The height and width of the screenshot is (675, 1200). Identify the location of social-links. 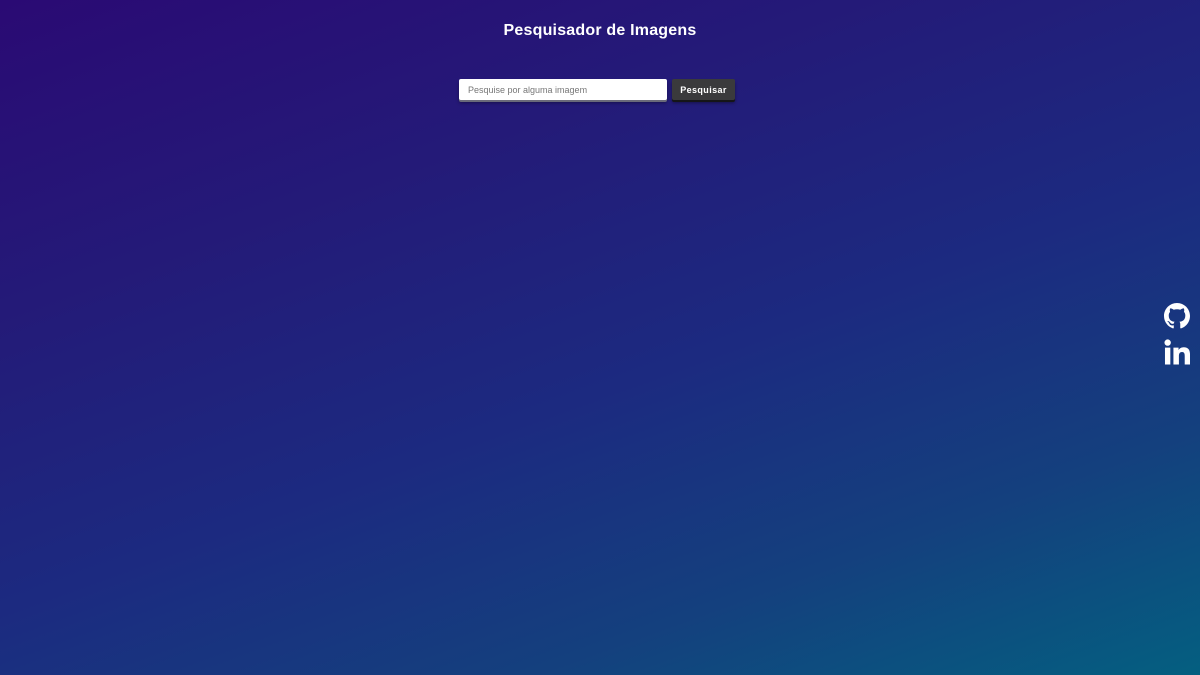
(1177, 339).